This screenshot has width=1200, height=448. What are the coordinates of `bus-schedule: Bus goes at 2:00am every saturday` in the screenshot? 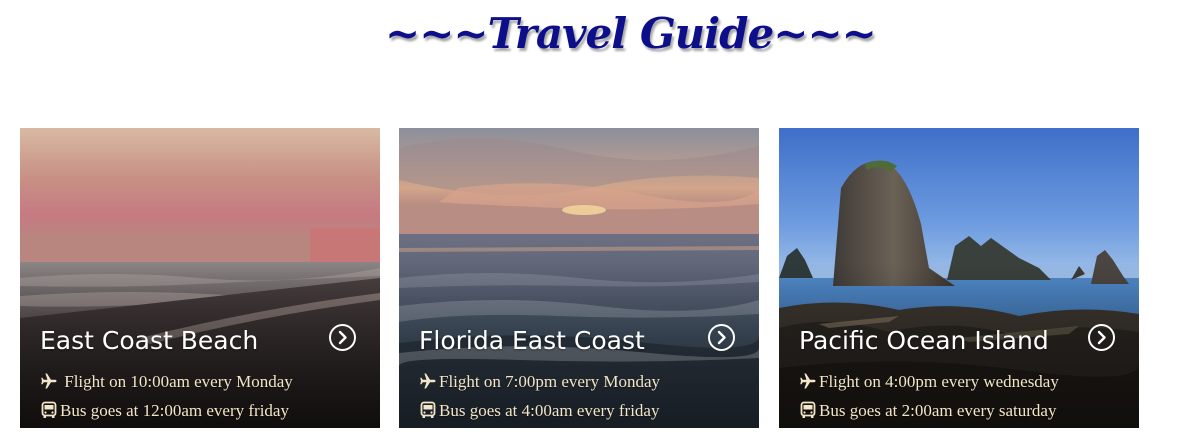 It's located at (938, 410).